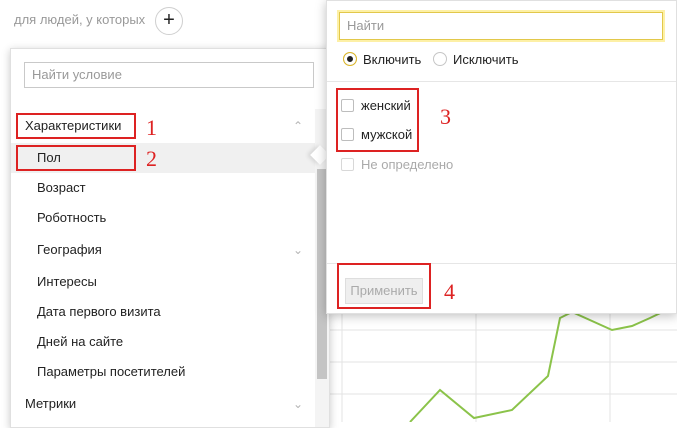 The image size is (677, 428). Describe the element at coordinates (99, 311) in the screenshot. I see `condition-first-visit-date-label: Дата первого визита` at that location.